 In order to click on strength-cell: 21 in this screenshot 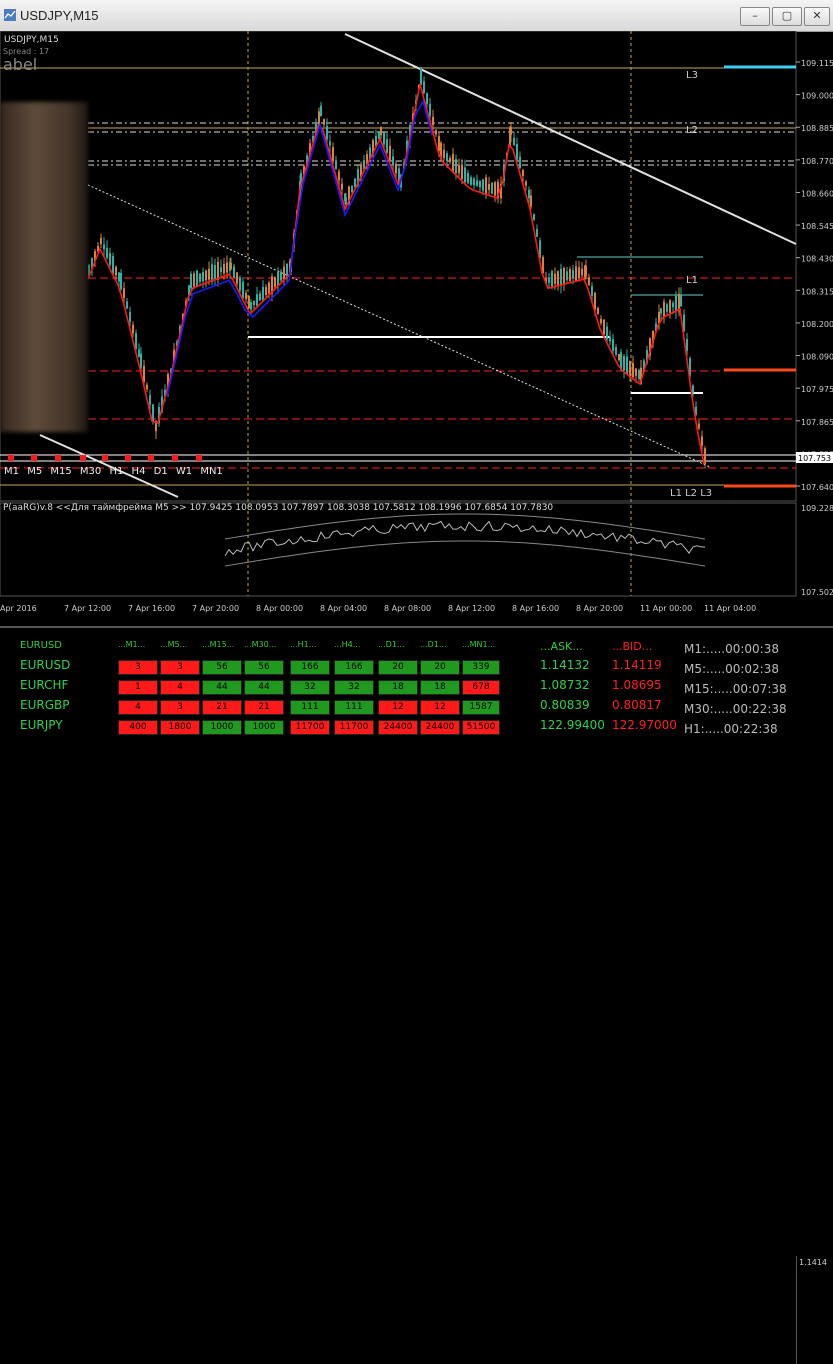, I will do `click(222, 707)`.